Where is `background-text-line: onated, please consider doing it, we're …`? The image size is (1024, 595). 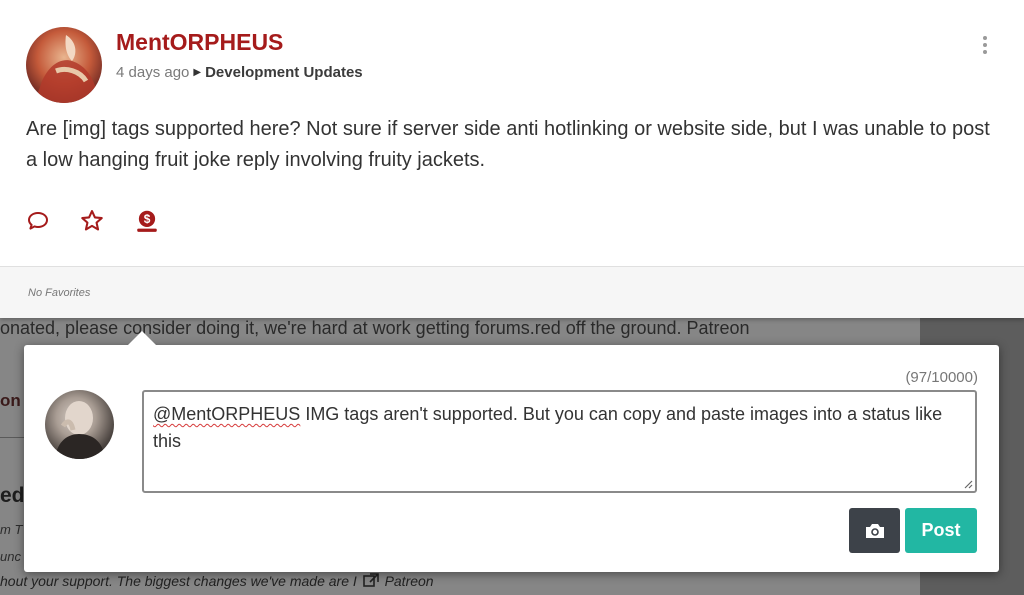
background-text-line: onated, please consider doing it, we're … is located at coordinates (375, 328).